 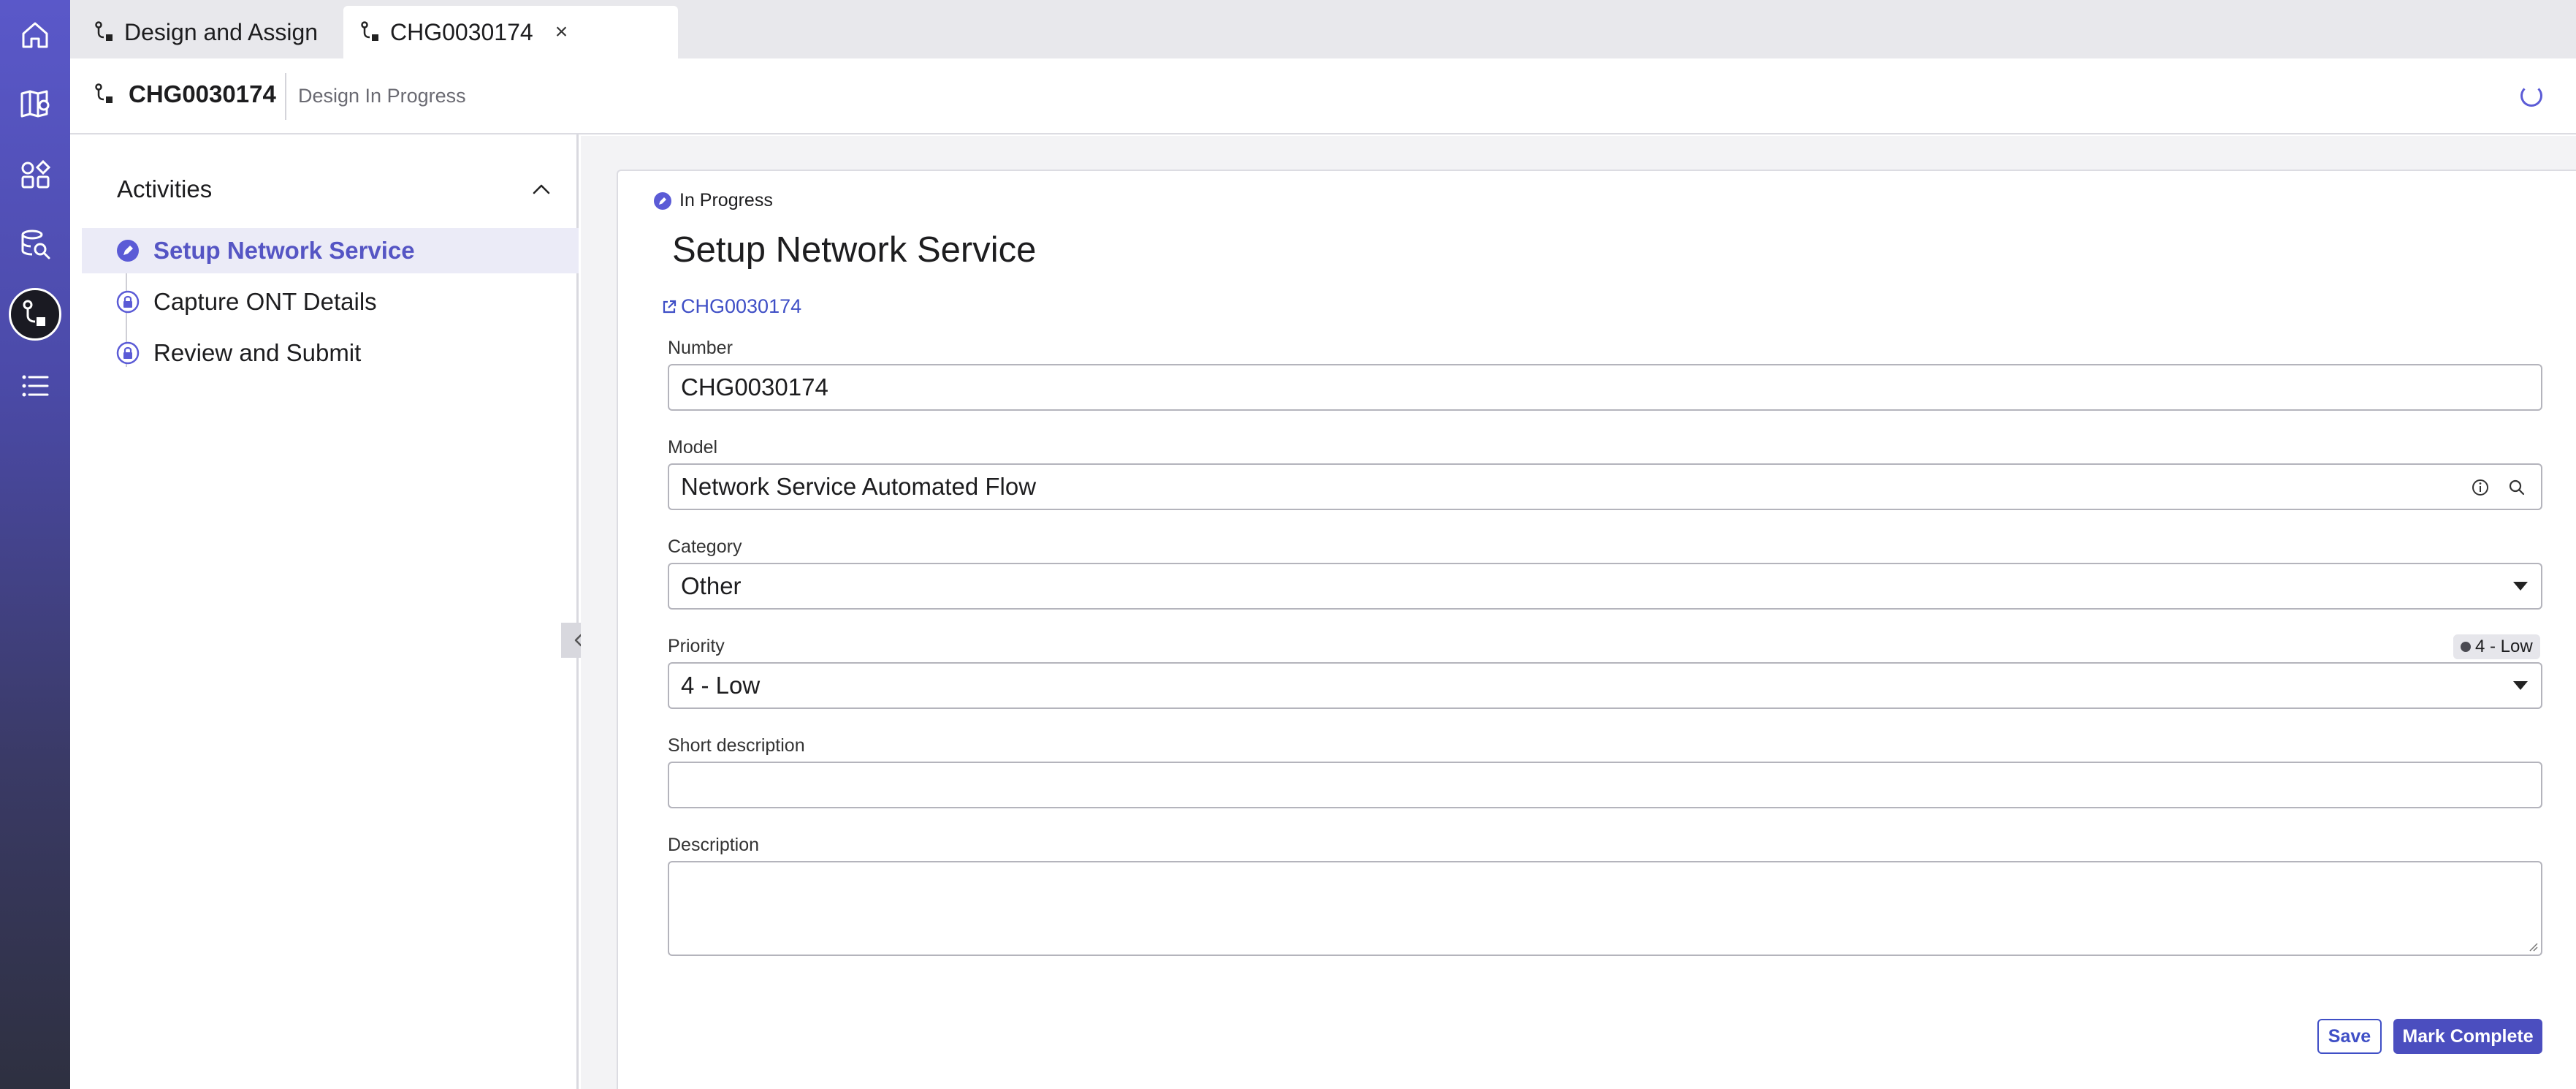 I want to click on shapes-icon, so click(x=35, y=175).